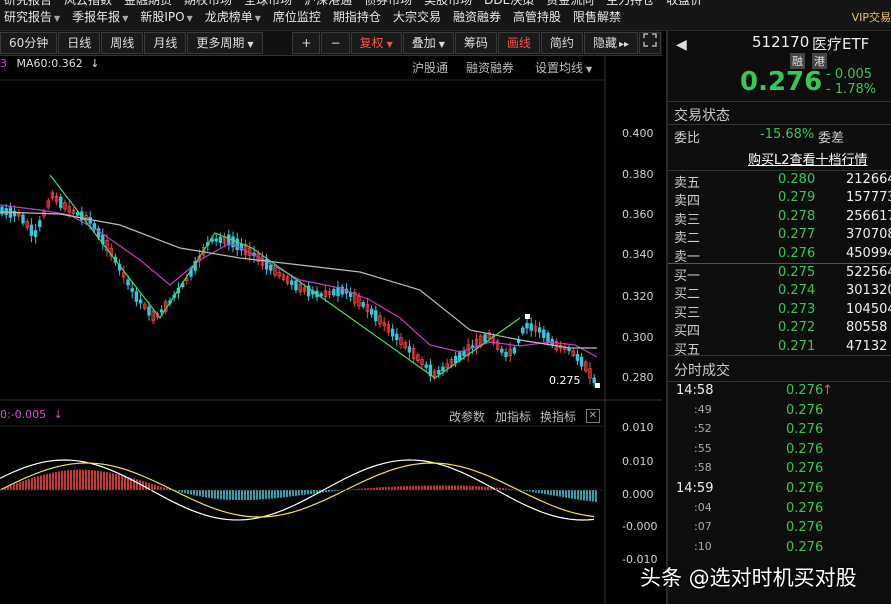  I want to click on menu-item-label: 高管持股, so click(536, 17).